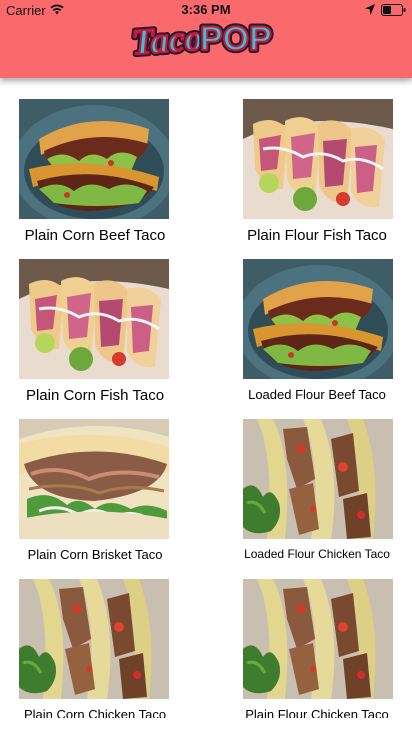 Image resolution: width=412 pixels, height=734 pixels. I want to click on battery-icon, so click(393, 10).